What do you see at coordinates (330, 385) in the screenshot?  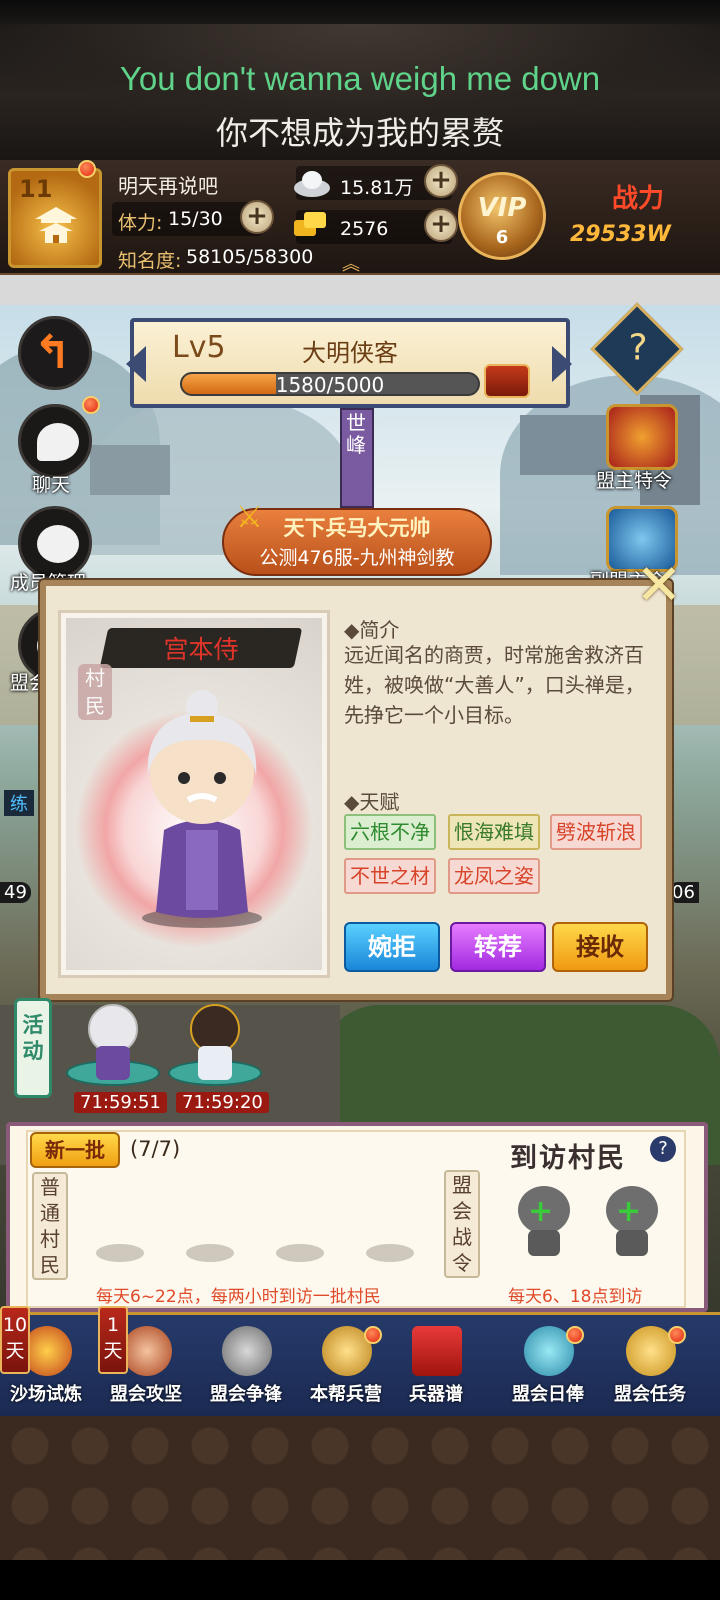 I see `exp-text: 1580/5000` at bounding box center [330, 385].